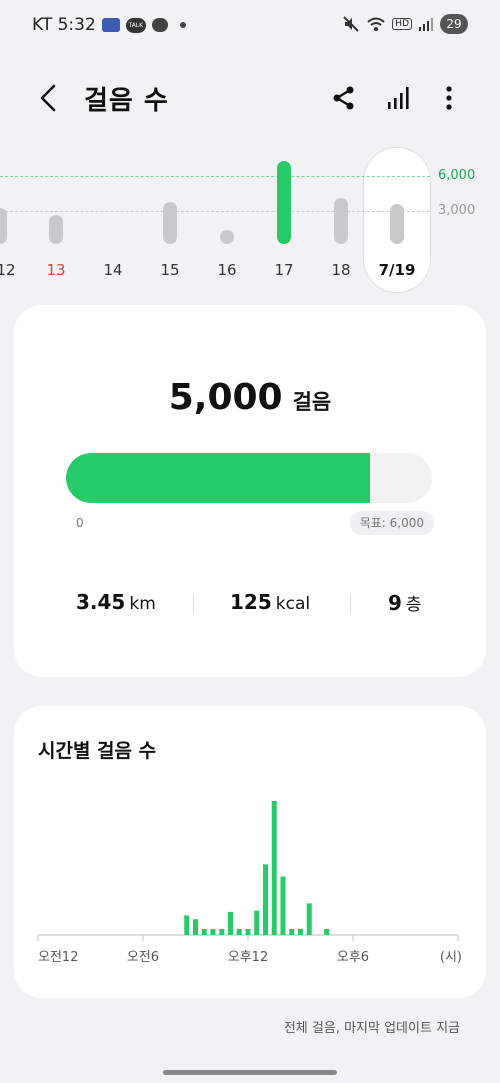  I want to click on app-icon, so click(110, 25).